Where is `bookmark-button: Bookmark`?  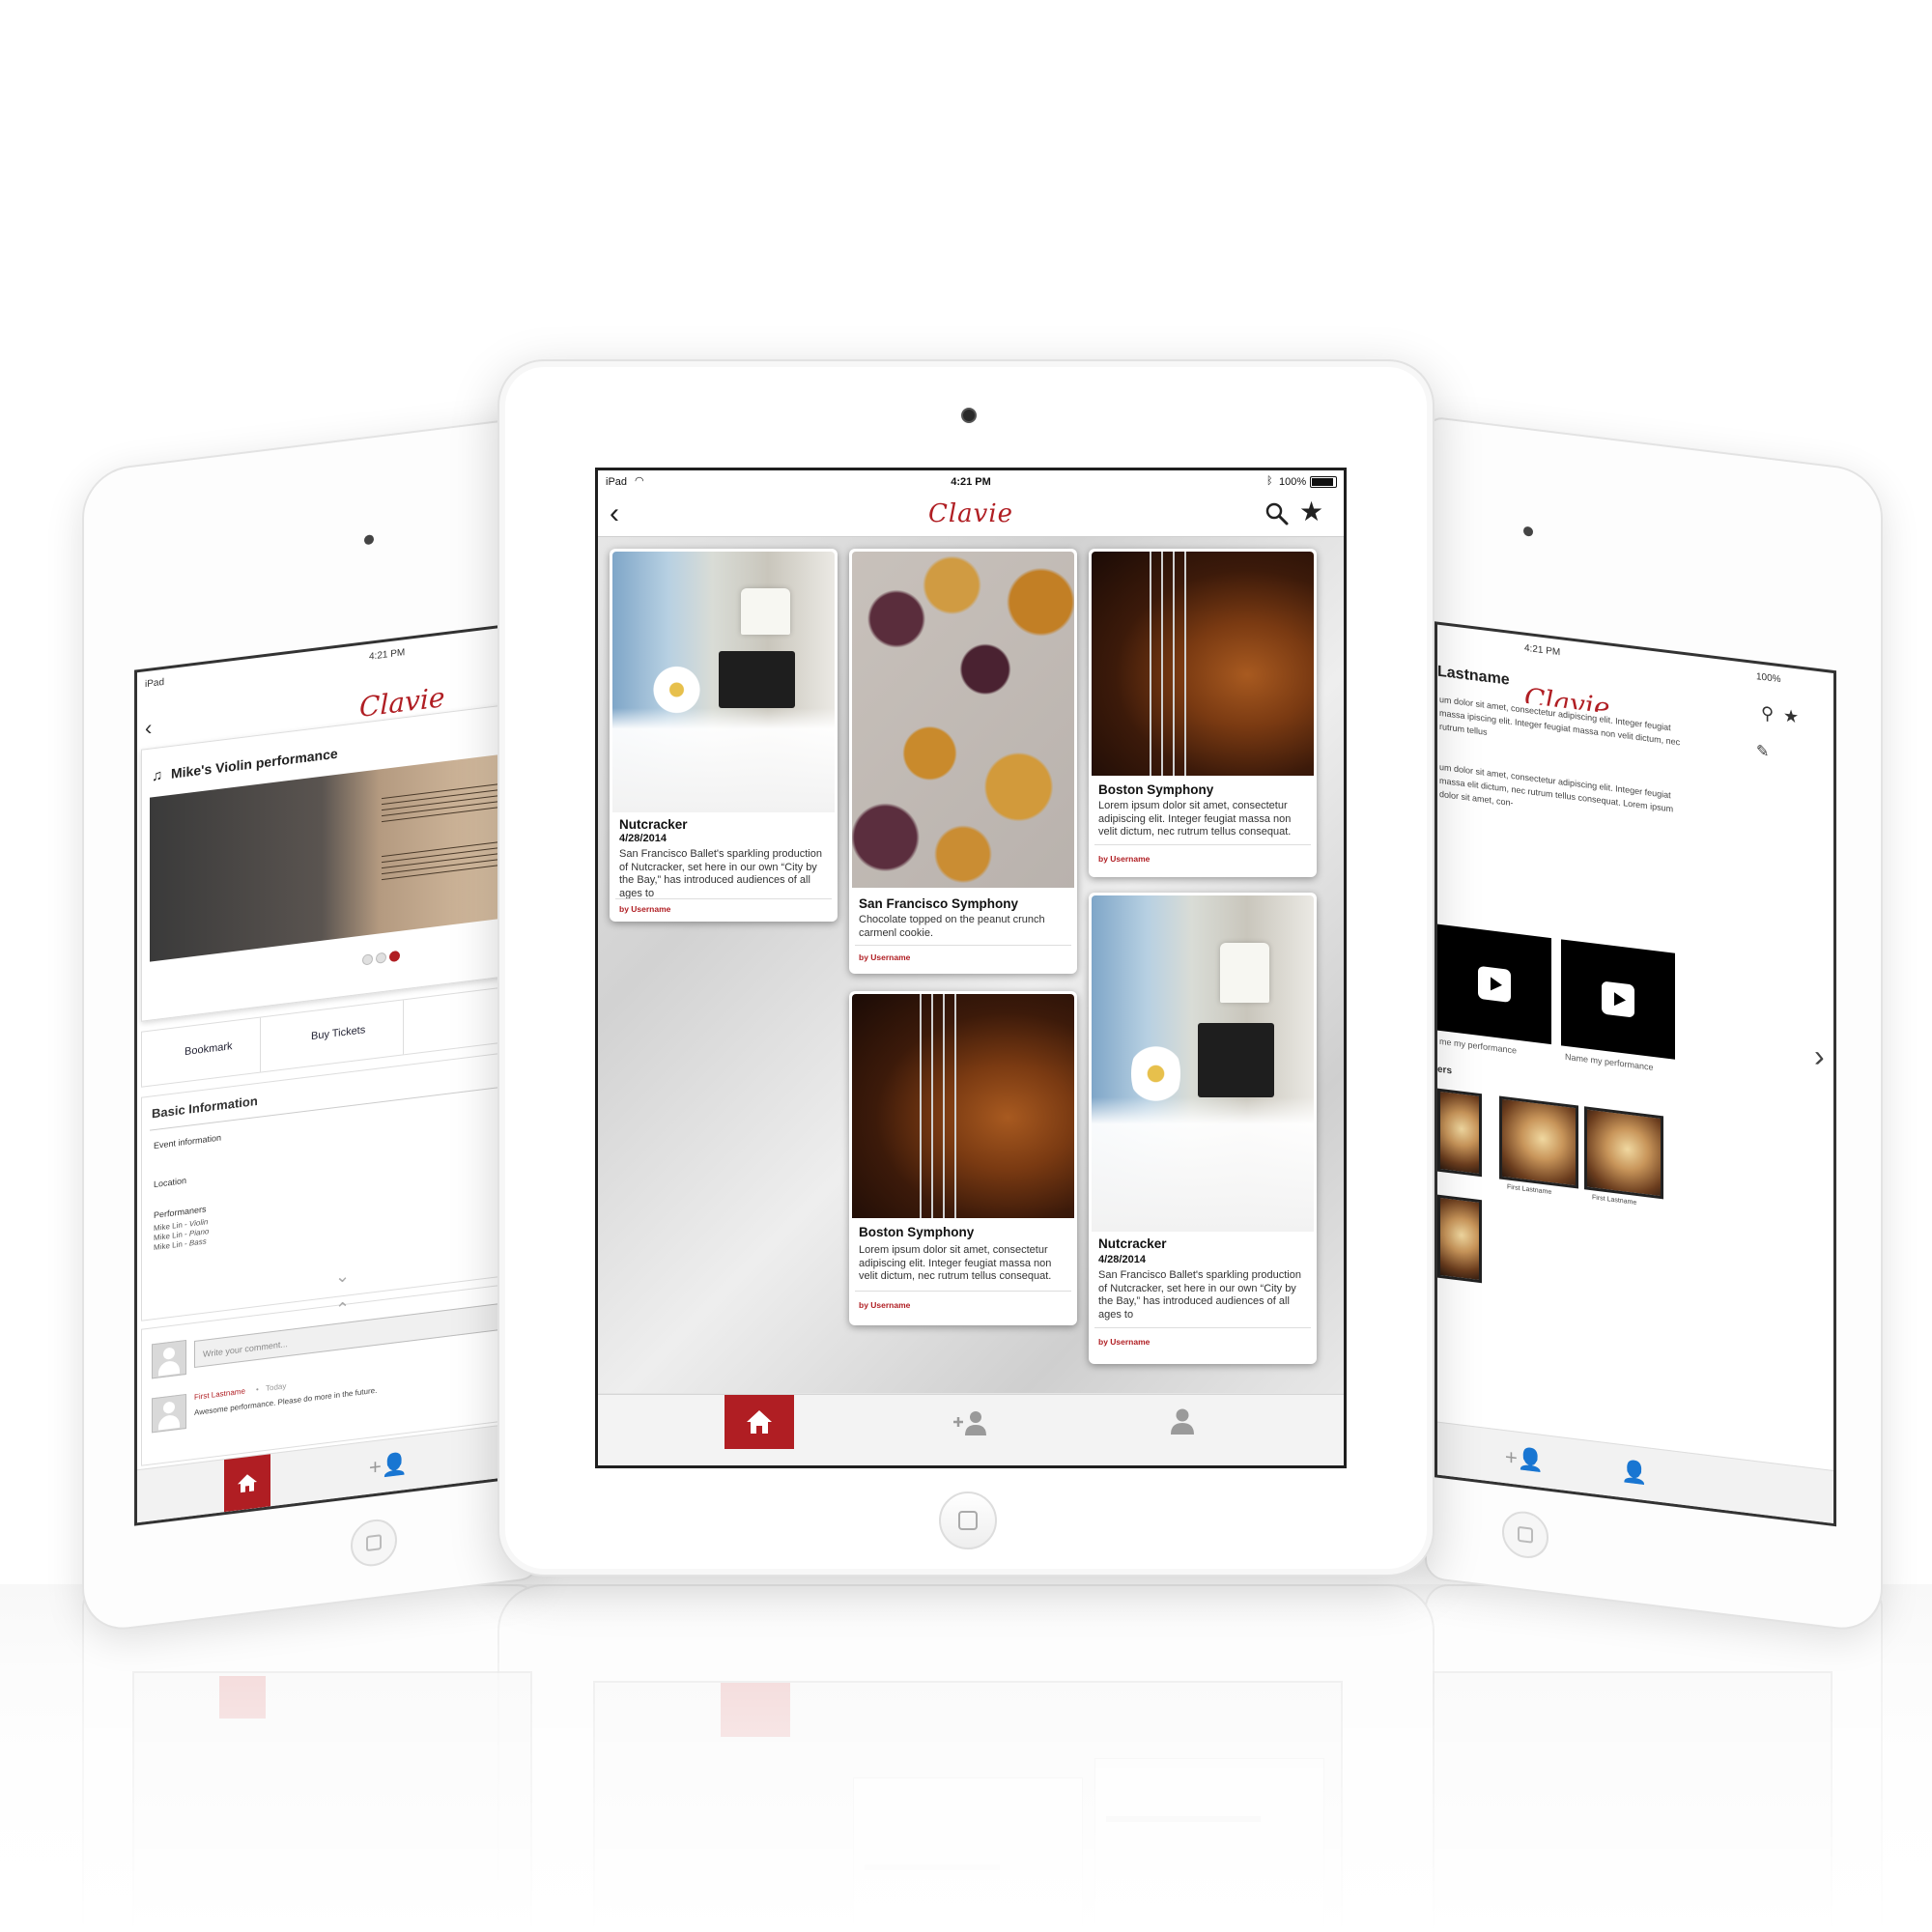 bookmark-button: Bookmark is located at coordinates (209, 1049).